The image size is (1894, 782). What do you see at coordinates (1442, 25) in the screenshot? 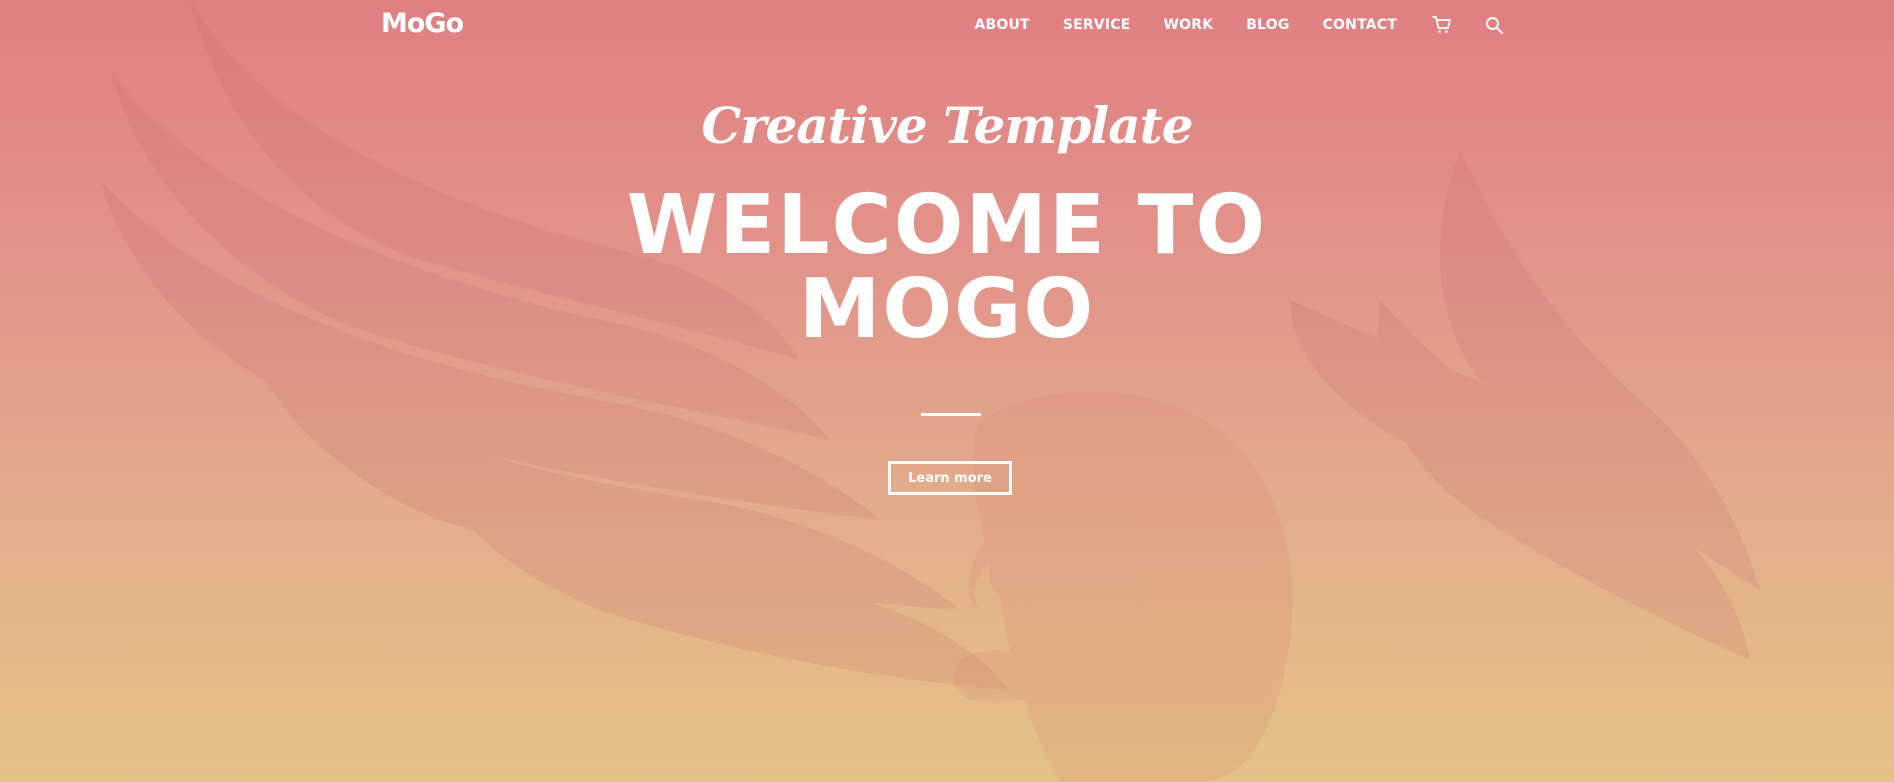
I see `cart-icon` at bounding box center [1442, 25].